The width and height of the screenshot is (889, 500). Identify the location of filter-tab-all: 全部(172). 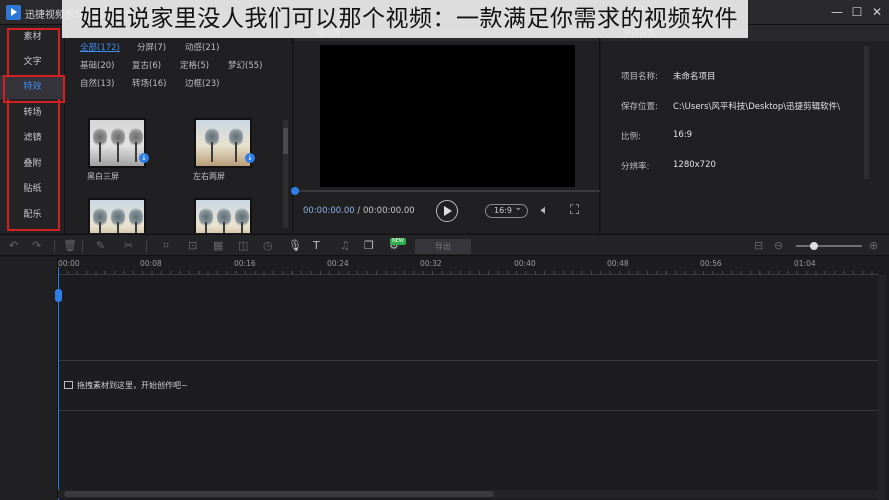
(100, 47).